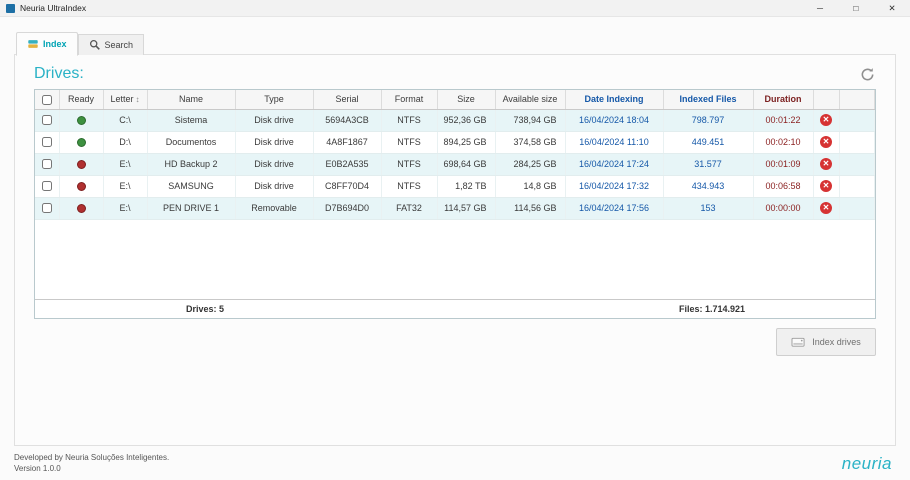 This screenshot has height=480, width=910. Describe the element at coordinates (798, 342) in the screenshot. I see `drive-icon` at that location.